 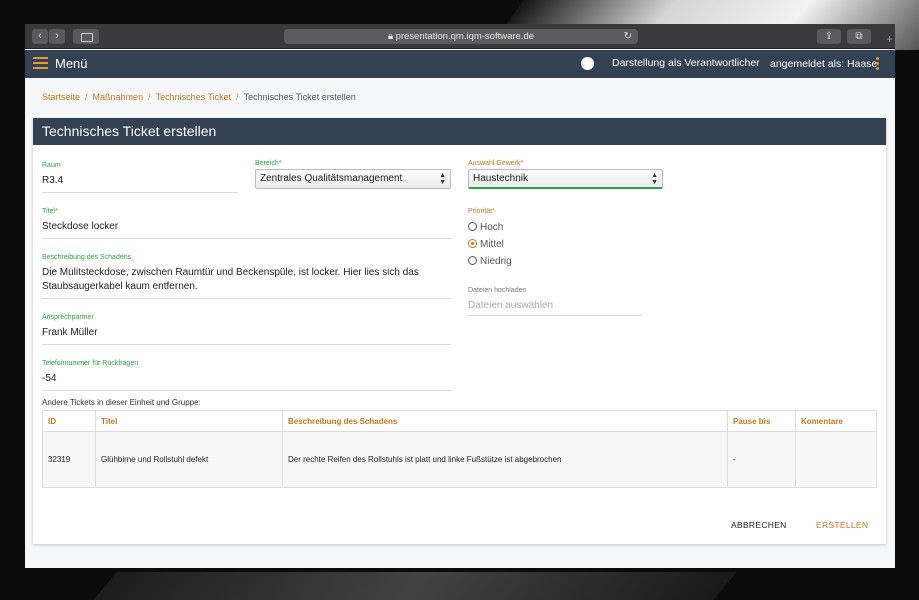 What do you see at coordinates (189, 421) in the screenshot?
I see `column-header-title: Titel` at bounding box center [189, 421].